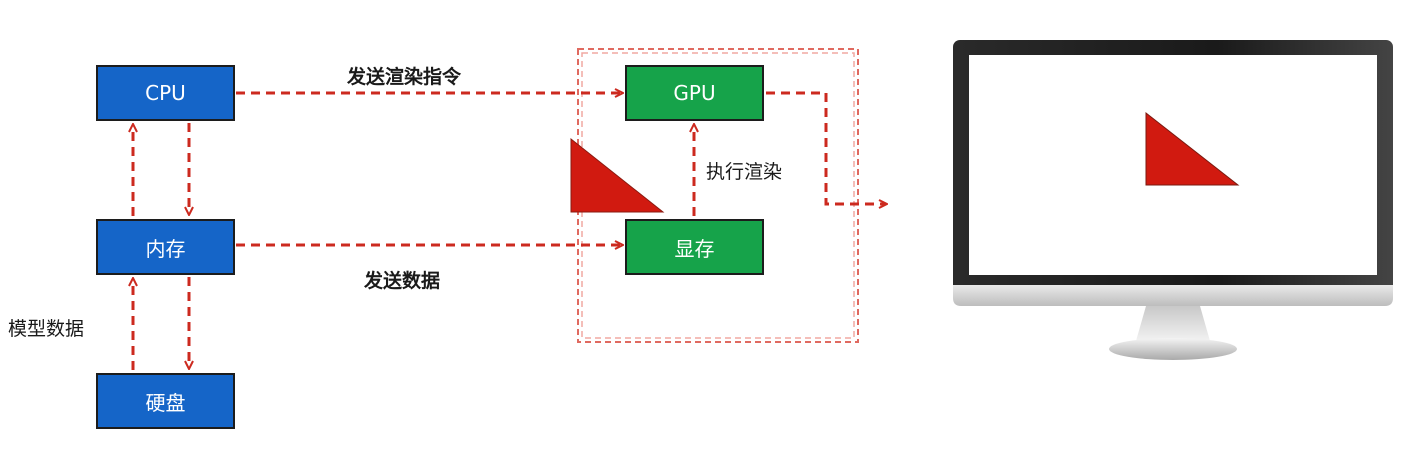  Describe the element at coordinates (404, 77) in the screenshot. I see `send-render-command-label: 发送渲染指令` at that location.